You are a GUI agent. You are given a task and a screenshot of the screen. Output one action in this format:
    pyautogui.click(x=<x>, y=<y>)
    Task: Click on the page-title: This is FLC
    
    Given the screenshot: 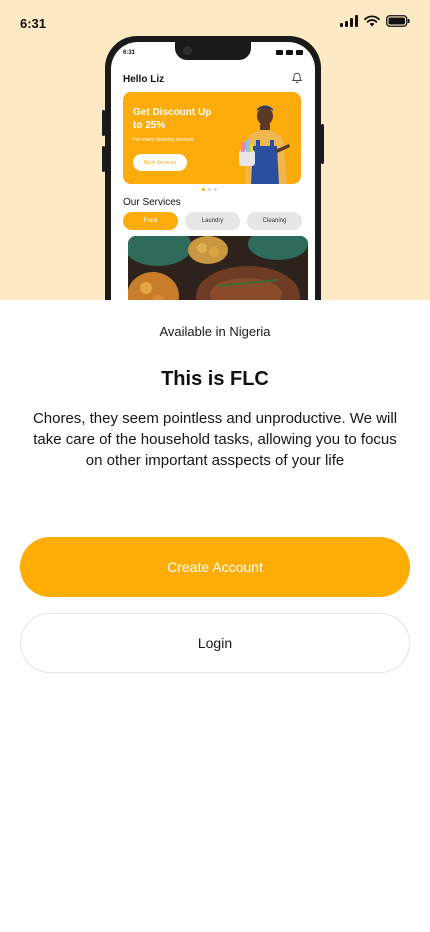 What is the action you would take?
    pyautogui.click(x=215, y=379)
    